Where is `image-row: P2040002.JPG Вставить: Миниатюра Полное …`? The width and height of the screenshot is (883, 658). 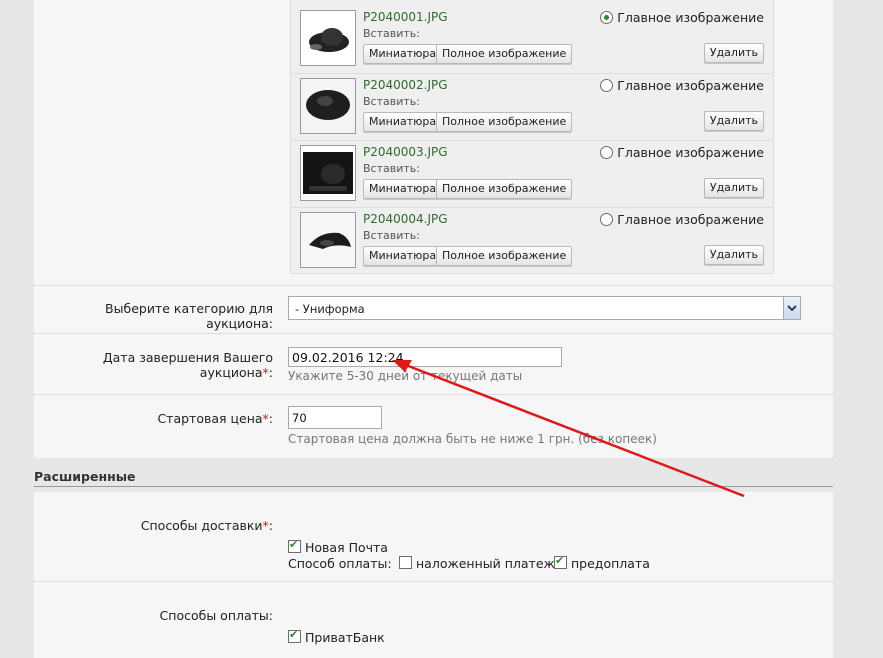 image-row: P2040002.JPG Вставить: Миниатюра Полное … is located at coordinates (532, 106).